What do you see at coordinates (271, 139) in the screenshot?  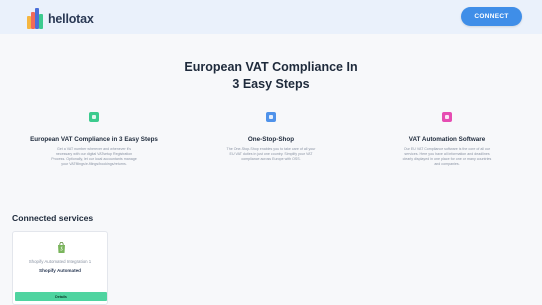 I see `feature-title: One-Stop-Shop` at bounding box center [271, 139].